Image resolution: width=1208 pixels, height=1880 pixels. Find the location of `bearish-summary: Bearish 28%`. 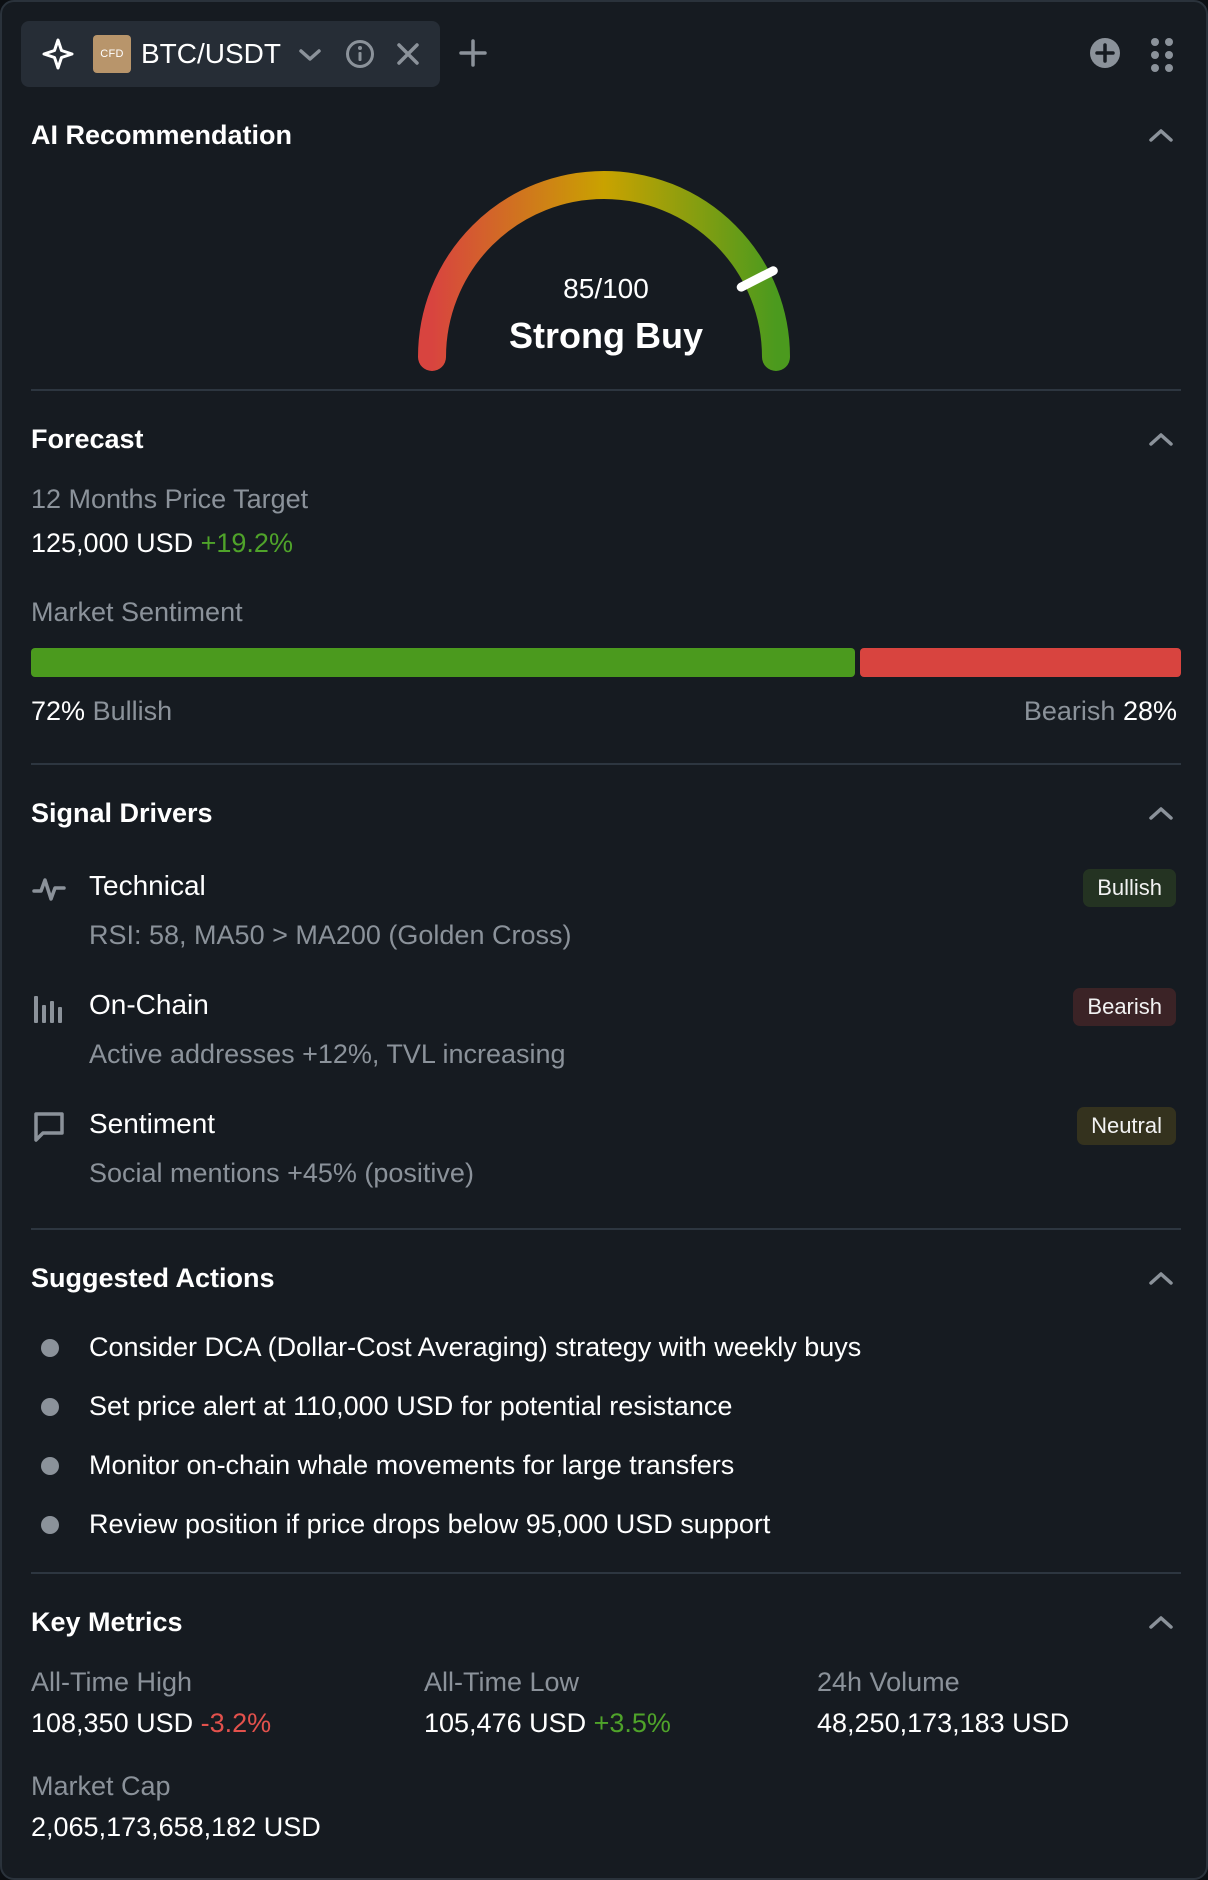

bearish-summary: Bearish 28% is located at coordinates (1100, 711).